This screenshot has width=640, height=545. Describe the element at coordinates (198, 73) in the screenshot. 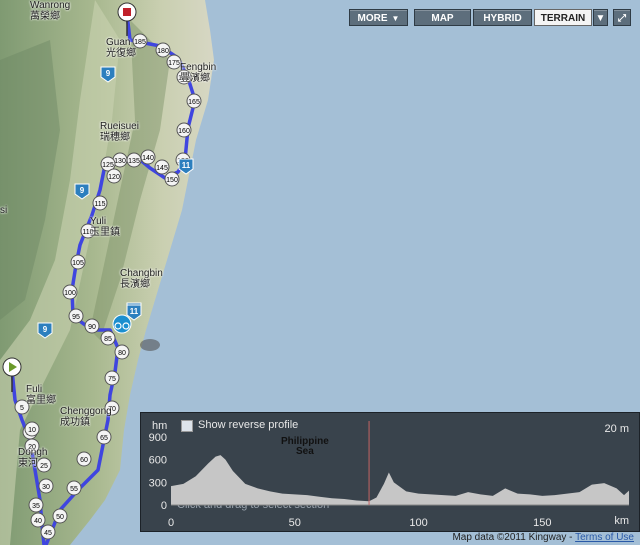

I see `place-fengbin: Fengbin 豐濱鄉` at that location.